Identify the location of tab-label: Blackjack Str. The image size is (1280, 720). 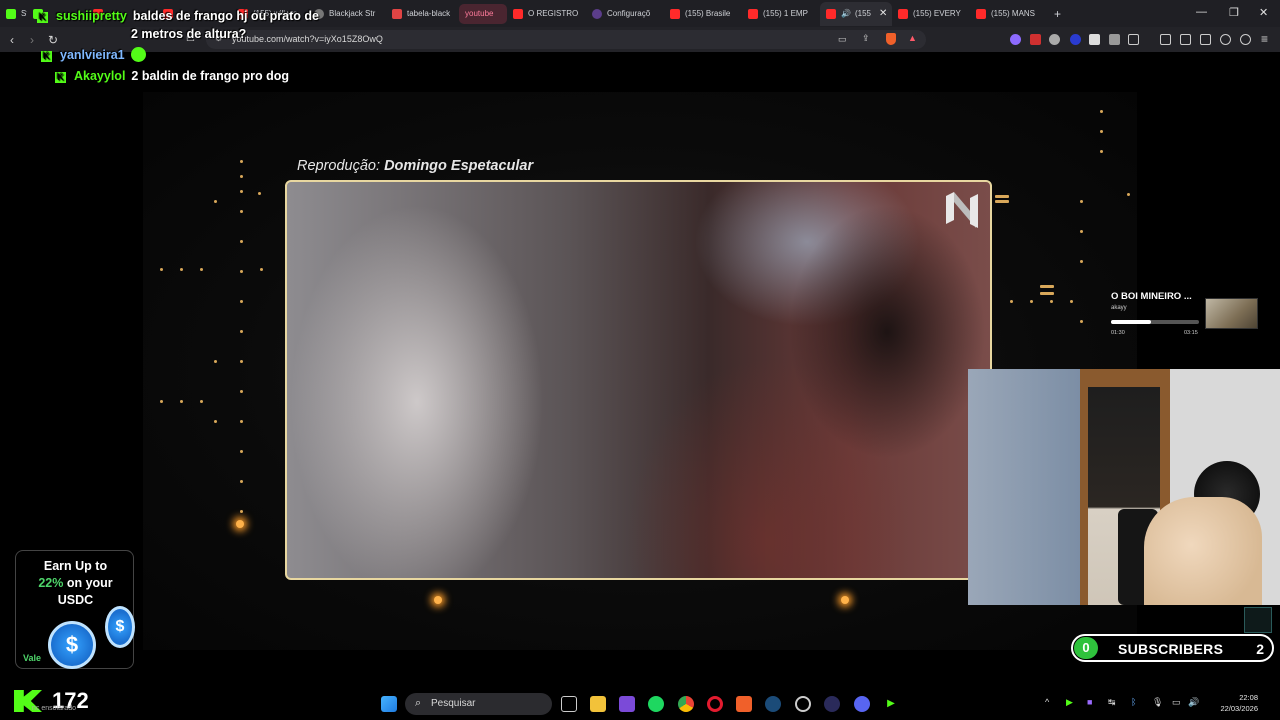
(352, 13).